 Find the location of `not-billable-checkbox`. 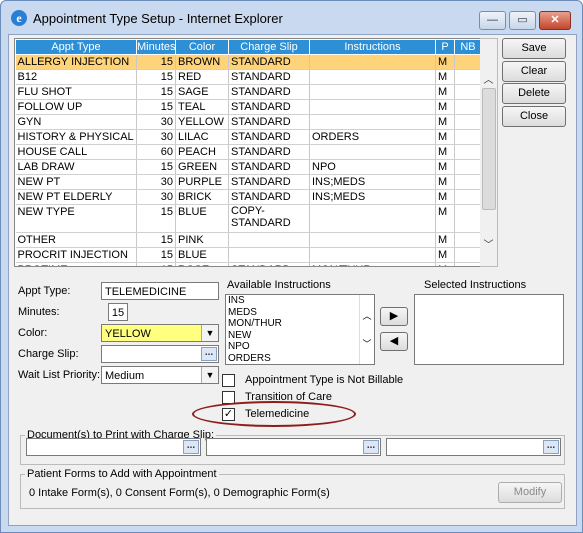

not-billable-checkbox is located at coordinates (228, 380).